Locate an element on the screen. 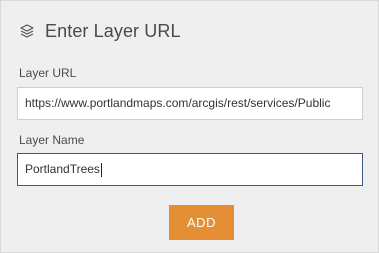 Image resolution: width=379 pixels, height=253 pixels. layer-name-label: Layer Name is located at coordinates (52, 140).